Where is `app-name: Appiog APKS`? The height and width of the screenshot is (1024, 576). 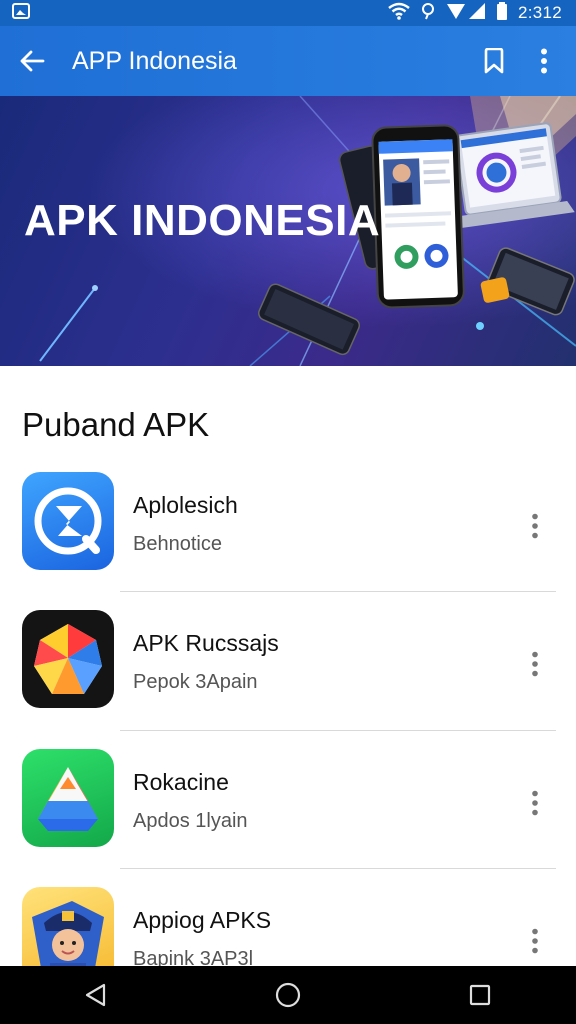 app-name: Appiog APKS is located at coordinates (202, 920).